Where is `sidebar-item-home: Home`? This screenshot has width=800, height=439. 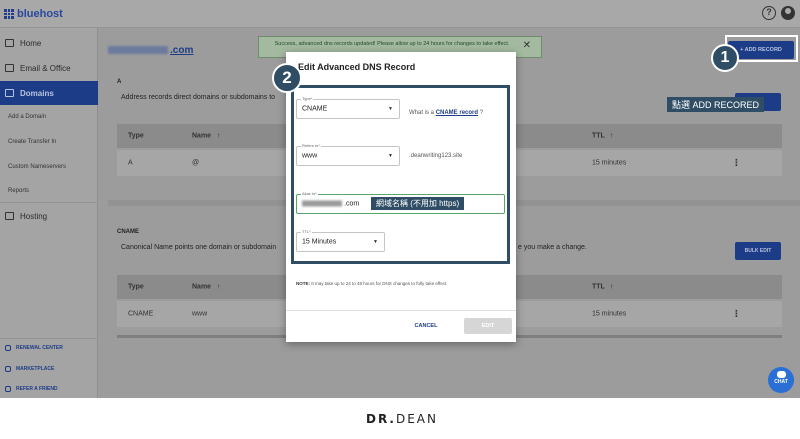 sidebar-item-home: Home is located at coordinates (49, 43).